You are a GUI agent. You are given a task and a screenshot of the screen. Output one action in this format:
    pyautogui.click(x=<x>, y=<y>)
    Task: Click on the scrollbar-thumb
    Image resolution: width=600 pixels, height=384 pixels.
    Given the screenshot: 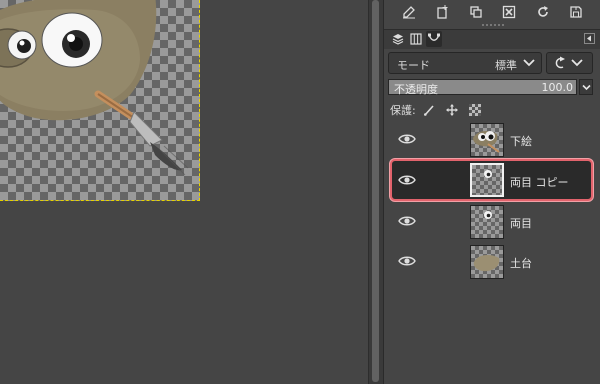 What is the action you would take?
    pyautogui.click(x=375, y=191)
    